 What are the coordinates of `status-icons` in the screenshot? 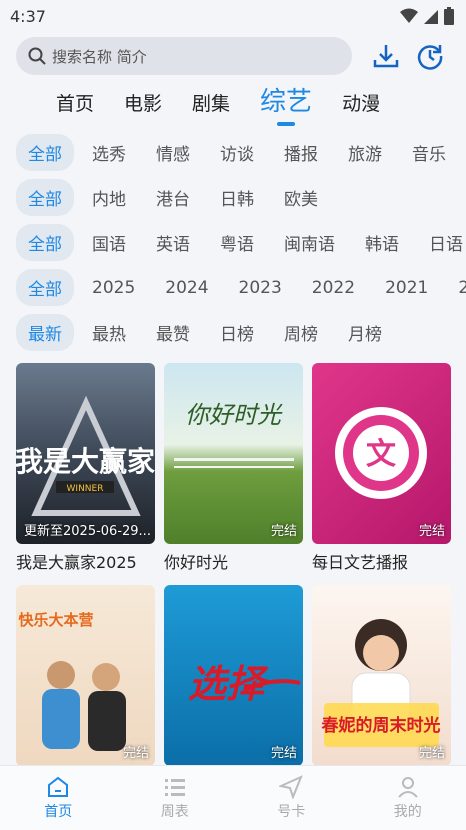 It's located at (427, 16).